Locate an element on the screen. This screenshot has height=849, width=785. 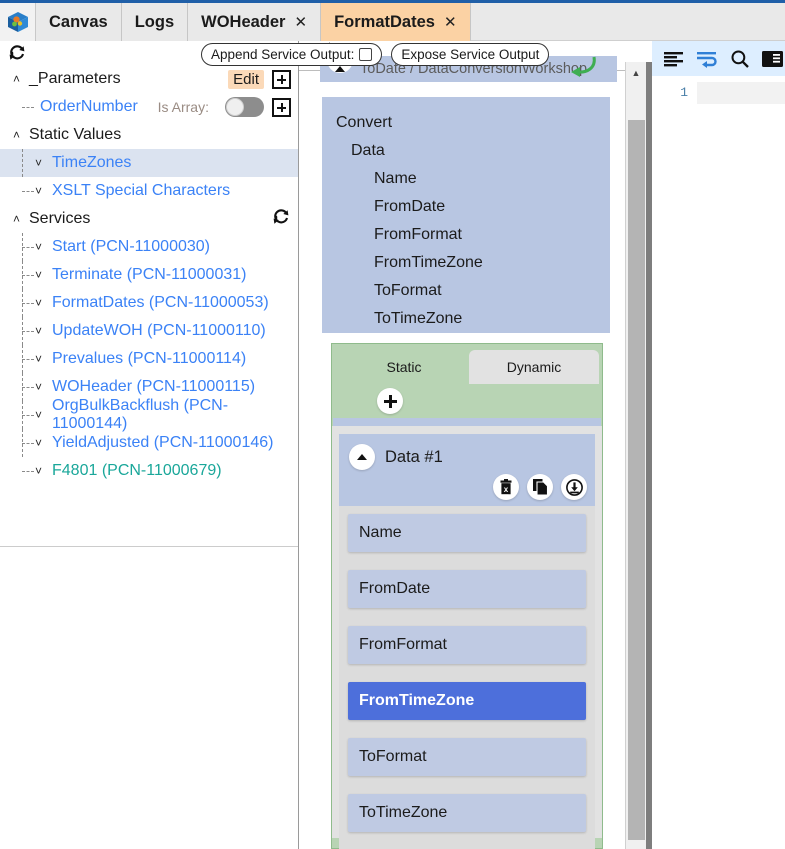
sidebar-item-service: ˅ Terminate (PCN-11000031) is located at coordinates (149, 275).